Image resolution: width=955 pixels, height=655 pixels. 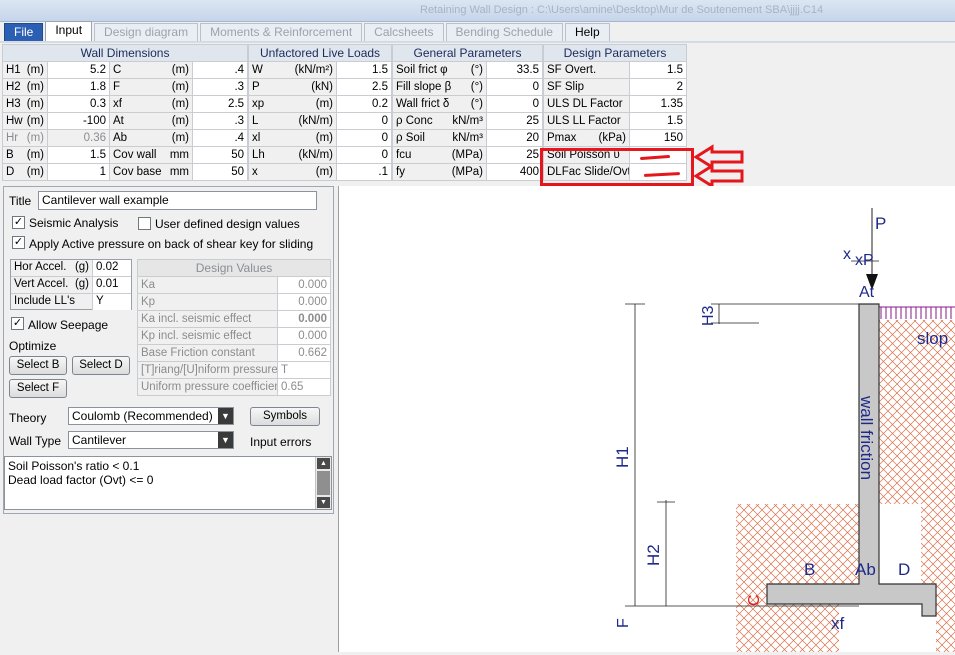 I want to click on title-input: Cantilever wall example, so click(x=177, y=200).